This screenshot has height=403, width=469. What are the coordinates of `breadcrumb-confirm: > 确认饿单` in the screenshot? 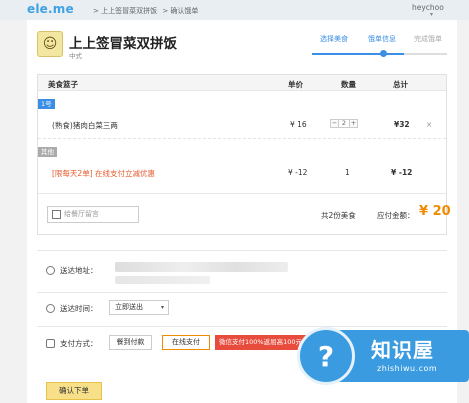 It's located at (180, 11).